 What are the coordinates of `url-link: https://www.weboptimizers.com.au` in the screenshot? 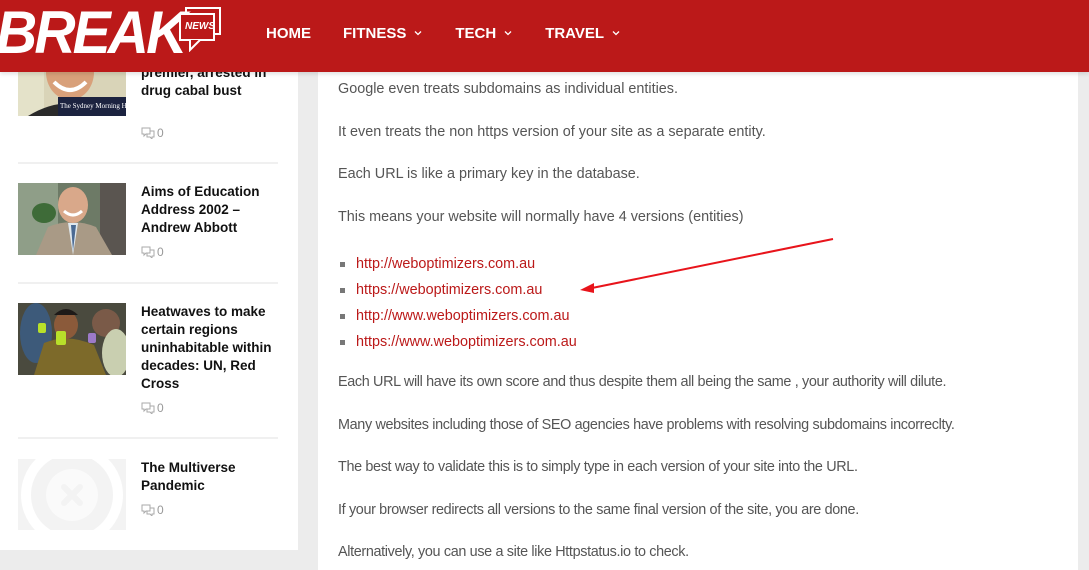 It's located at (466, 342).